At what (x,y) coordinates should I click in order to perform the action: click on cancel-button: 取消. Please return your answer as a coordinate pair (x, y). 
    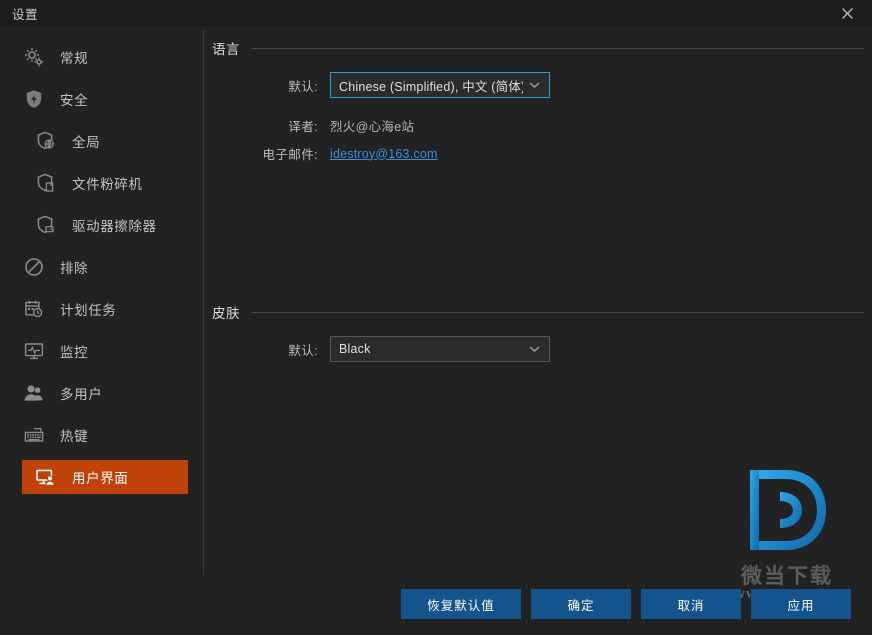
    Looking at the image, I should click on (691, 604).